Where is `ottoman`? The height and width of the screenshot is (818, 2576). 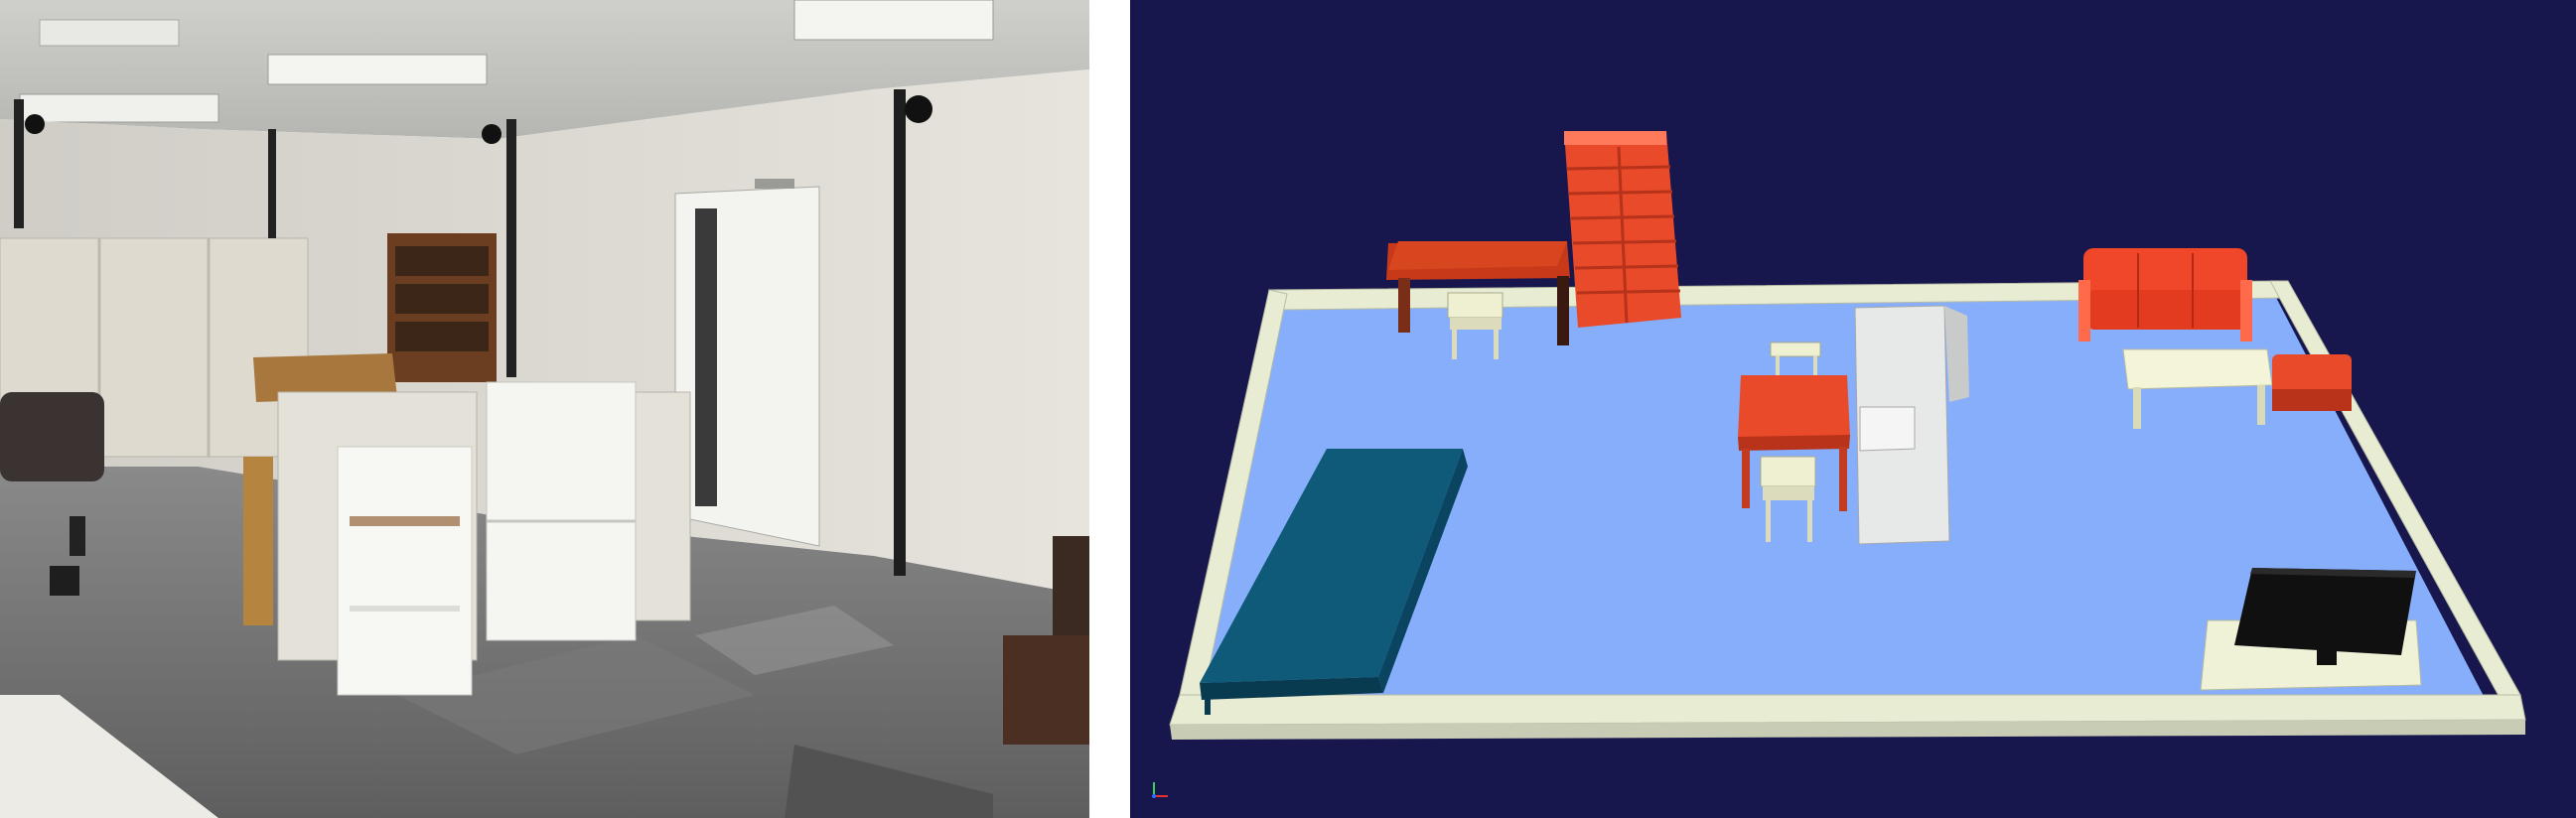
ottoman is located at coordinates (2312, 382).